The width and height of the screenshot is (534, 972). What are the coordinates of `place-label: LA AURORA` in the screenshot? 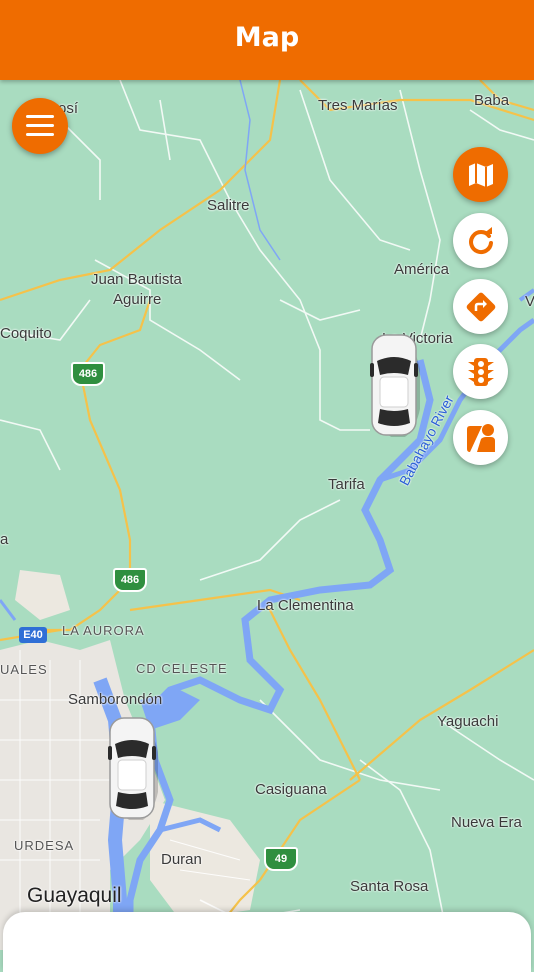 It's located at (103, 630).